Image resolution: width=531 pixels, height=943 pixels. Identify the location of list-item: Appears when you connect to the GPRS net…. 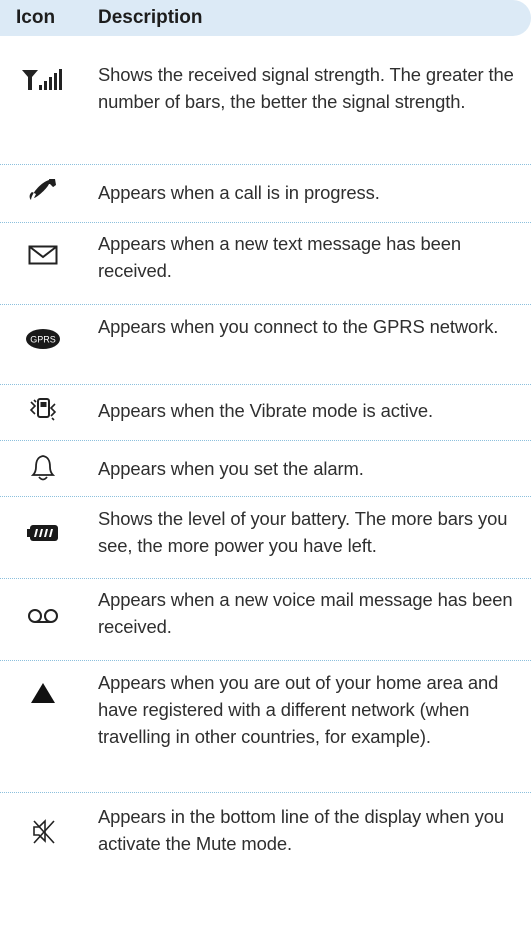
(298, 326).